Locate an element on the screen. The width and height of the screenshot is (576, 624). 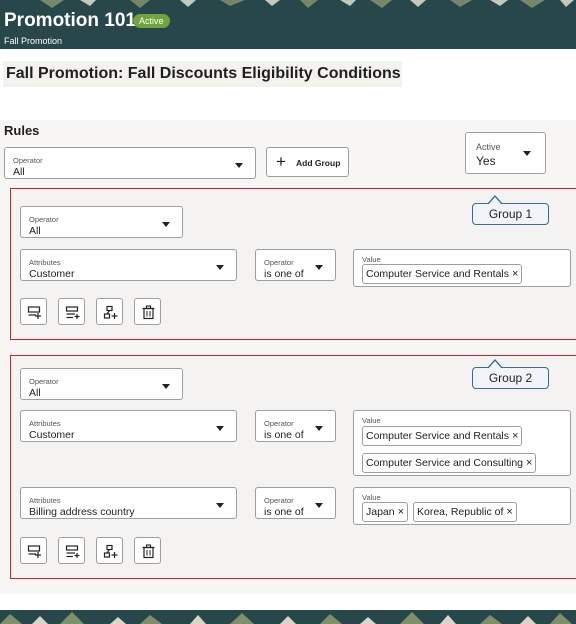
value-field: Value Japan × Korea, Republic of × is located at coordinates (462, 506).